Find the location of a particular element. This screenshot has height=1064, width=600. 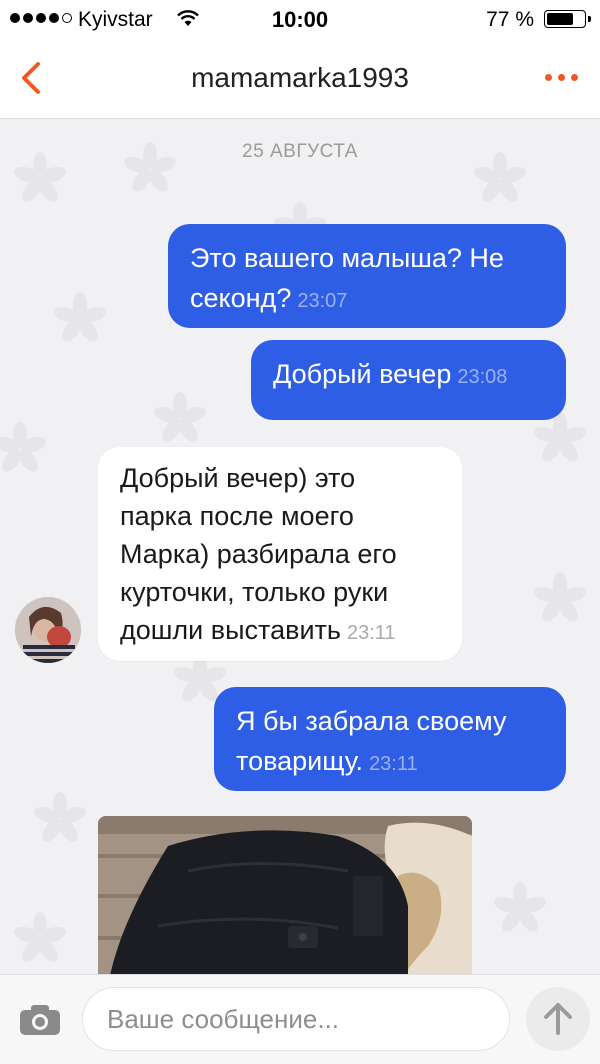

chat-header: mamamarka1993 is located at coordinates (300, 78).